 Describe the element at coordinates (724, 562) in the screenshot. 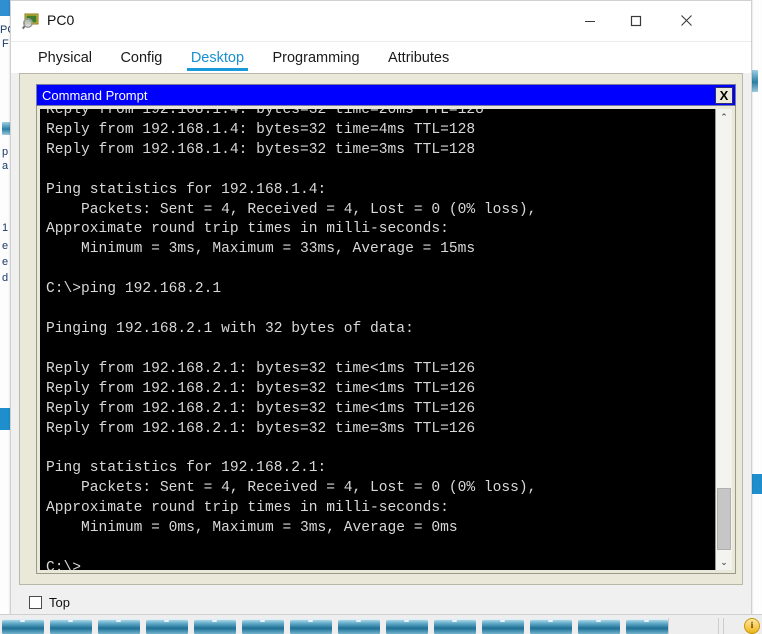

I see `scroll-down-arrow-icon: ⌄` at that location.